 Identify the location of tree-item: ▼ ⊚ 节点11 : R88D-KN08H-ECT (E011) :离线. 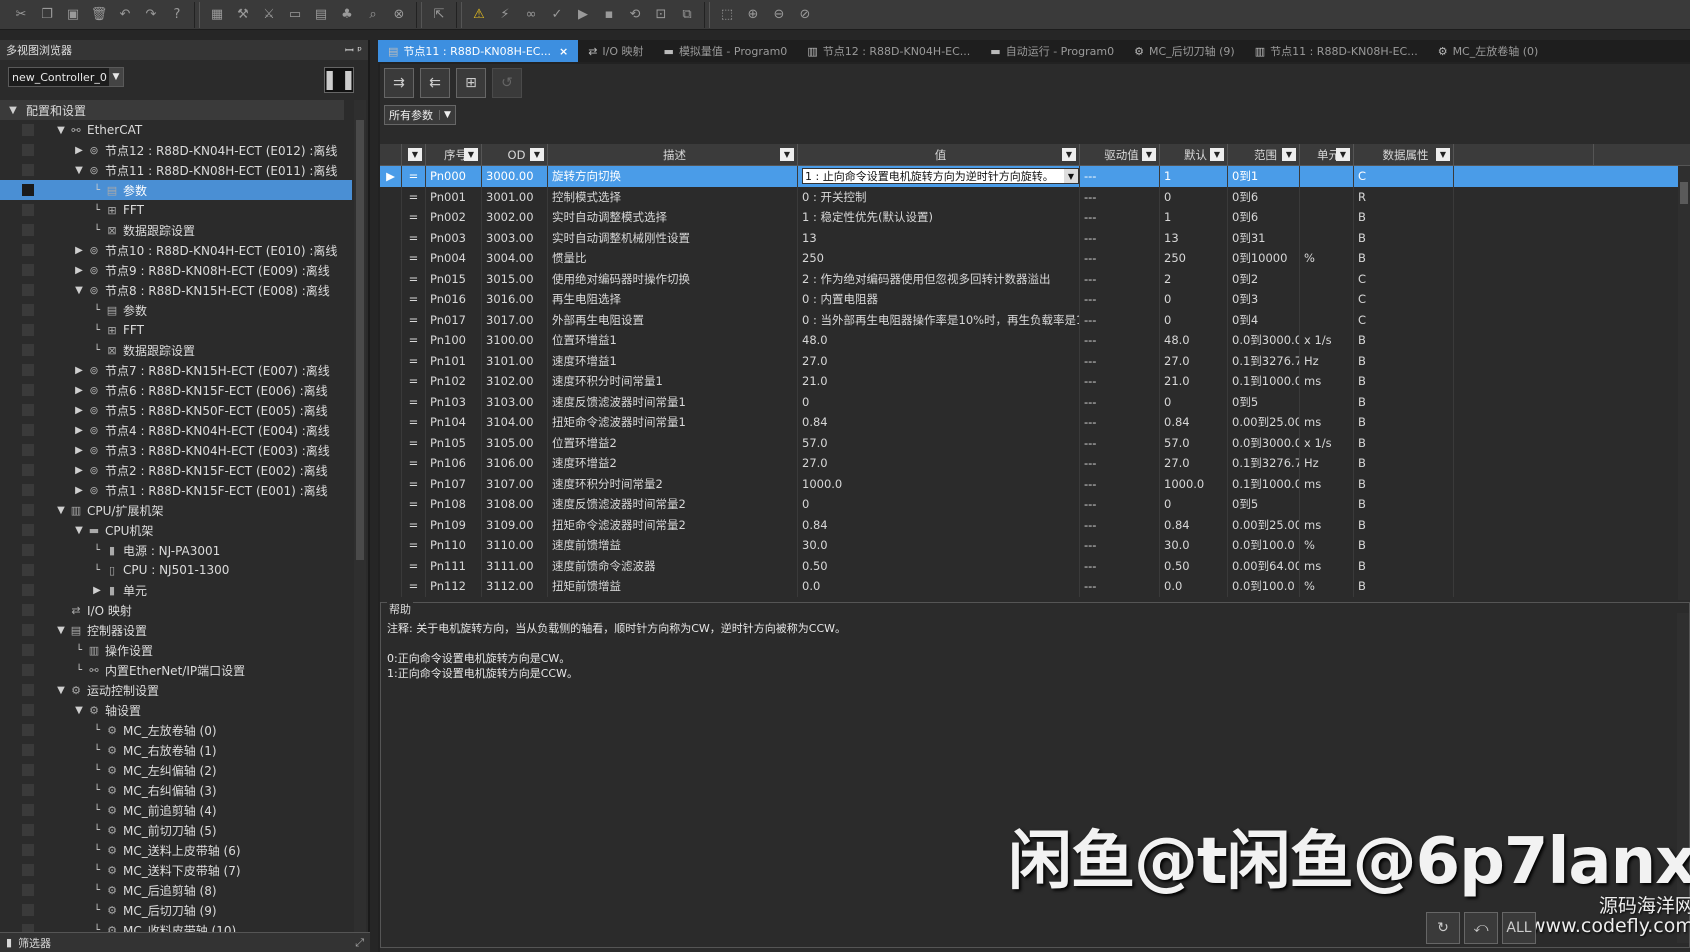
(176, 170).